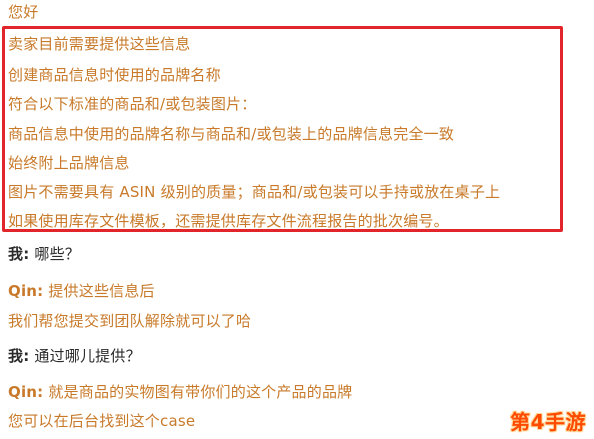 Image resolution: width=594 pixels, height=439 pixels. I want to click on box-line: 商品信息中使用的品牌名称与商品和/或包装上的品牌信息完全一致, so click(231, 134).